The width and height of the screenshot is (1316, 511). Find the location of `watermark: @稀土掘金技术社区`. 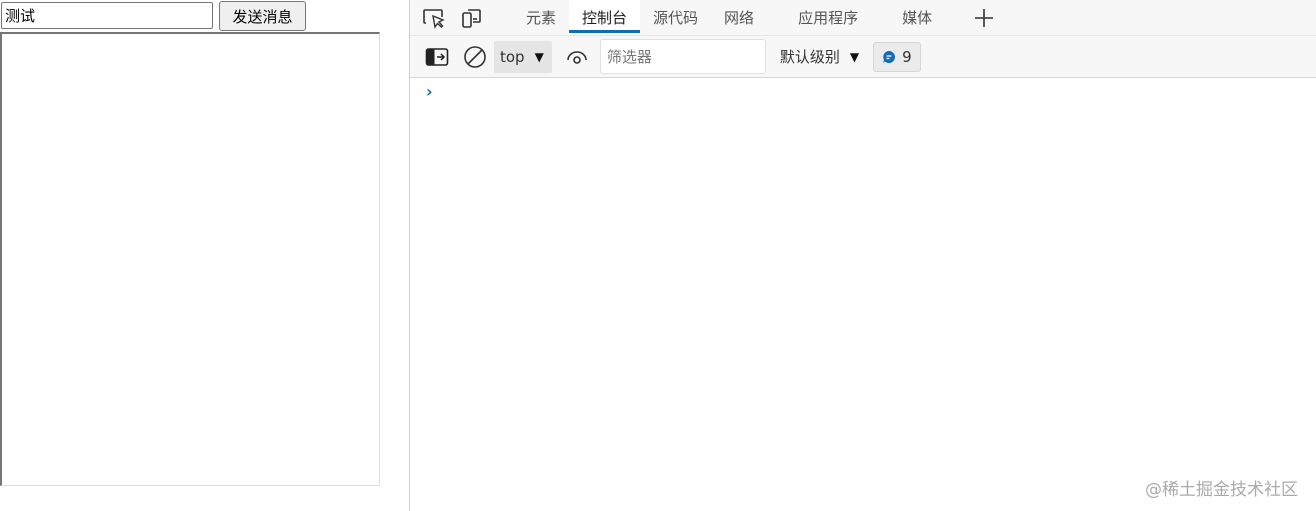

watermark: @稀土掘金技术社区 is located at coordinates (1221, 490).